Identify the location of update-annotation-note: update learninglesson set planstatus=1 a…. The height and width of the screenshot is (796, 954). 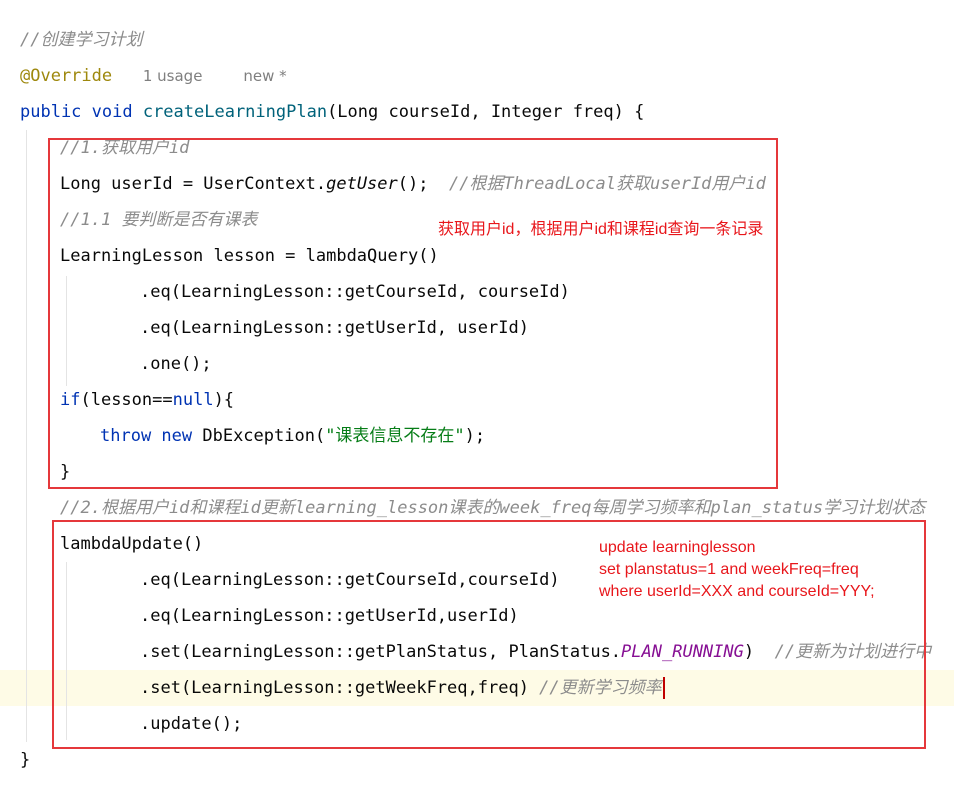
(737, 569).